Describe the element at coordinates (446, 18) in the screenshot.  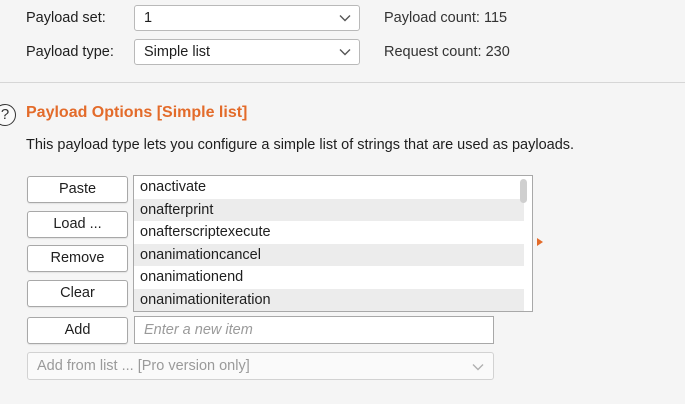
I see `payload-count: Payload count: 115` at that location.